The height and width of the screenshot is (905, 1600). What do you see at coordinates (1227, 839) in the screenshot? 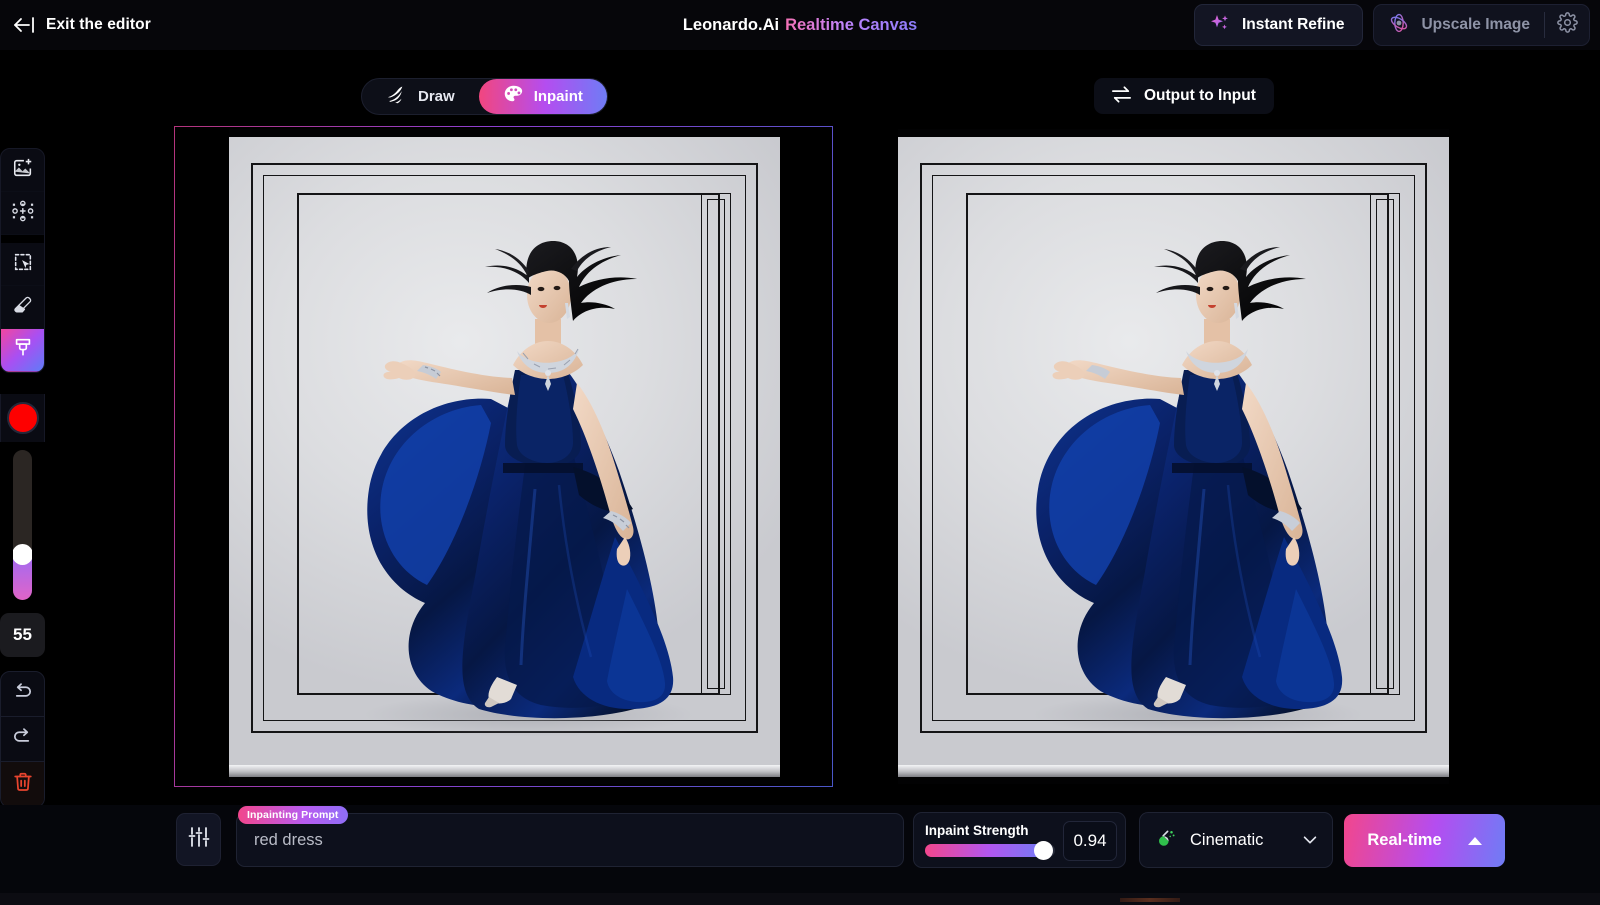
I see `style-value: Cinematic` at bounding box center [1227, 839].